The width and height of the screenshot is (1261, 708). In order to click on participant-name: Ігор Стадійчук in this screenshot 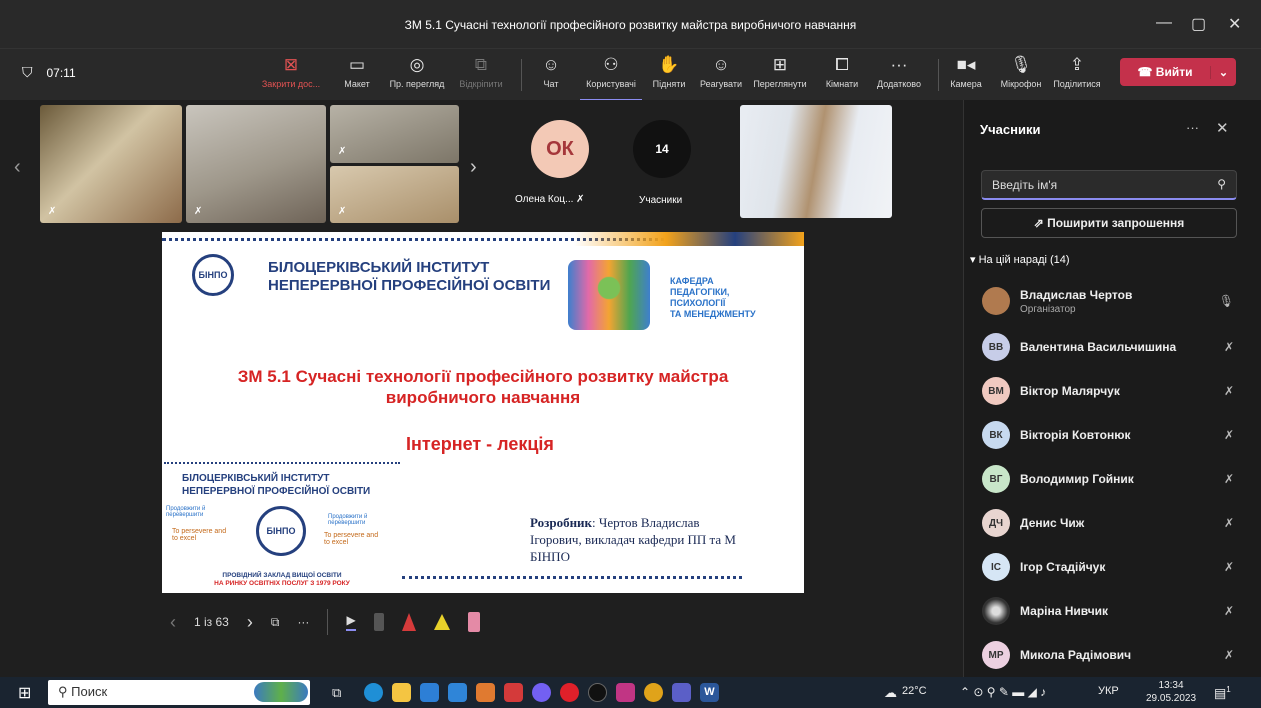, I will do `click(1063, 567)`.